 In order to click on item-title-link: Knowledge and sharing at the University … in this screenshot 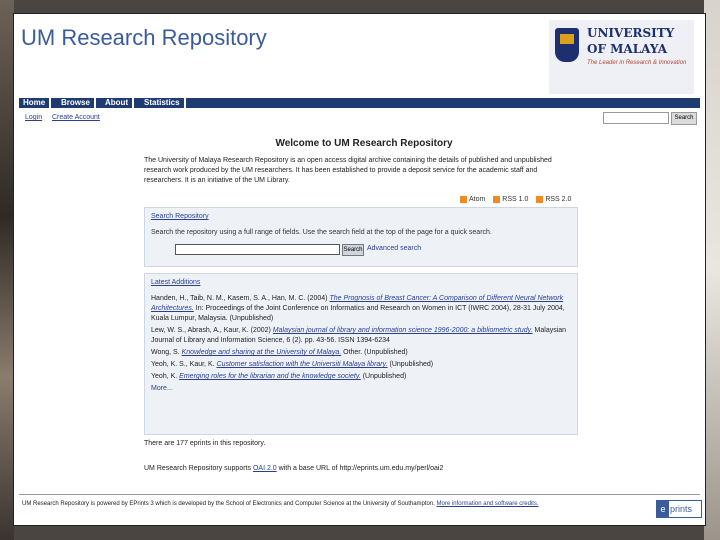, I will do `click(262, 352)`.